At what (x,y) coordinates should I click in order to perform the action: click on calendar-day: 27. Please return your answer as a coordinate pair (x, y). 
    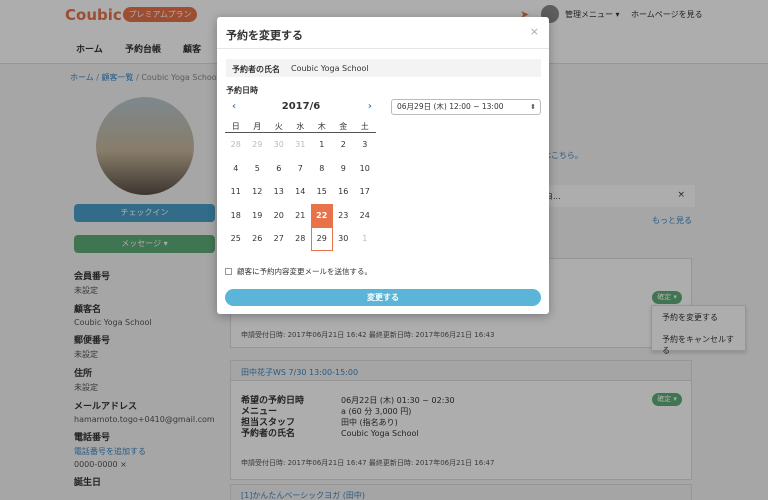
    Looking at the image, I should click on (279, 239).